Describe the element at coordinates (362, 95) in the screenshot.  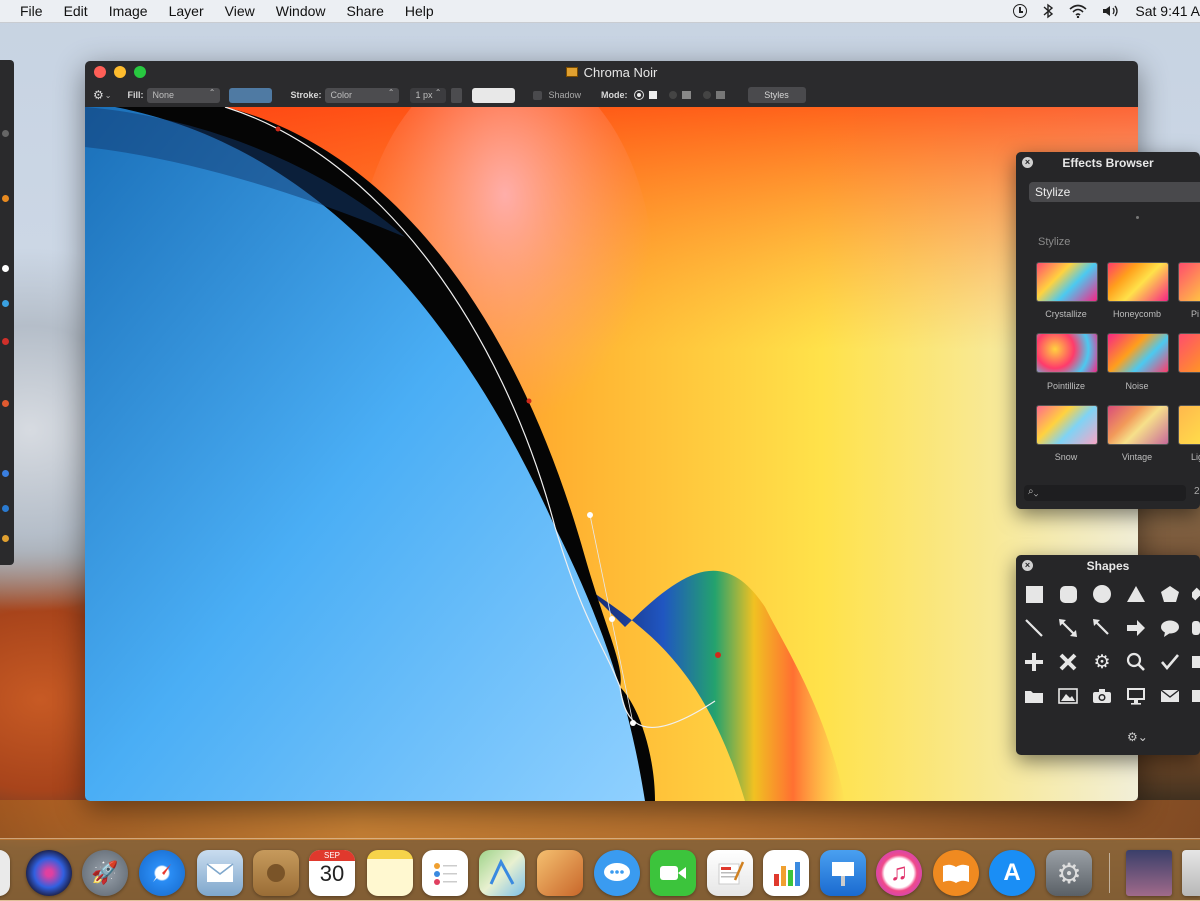
I see `stroke-popup: Color` at that location.